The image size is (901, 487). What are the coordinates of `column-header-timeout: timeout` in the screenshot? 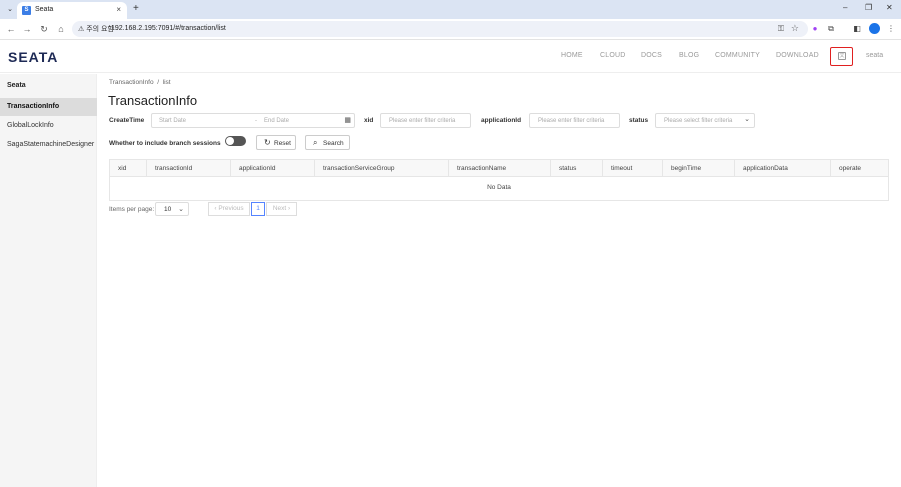 It's located at (633, 168).